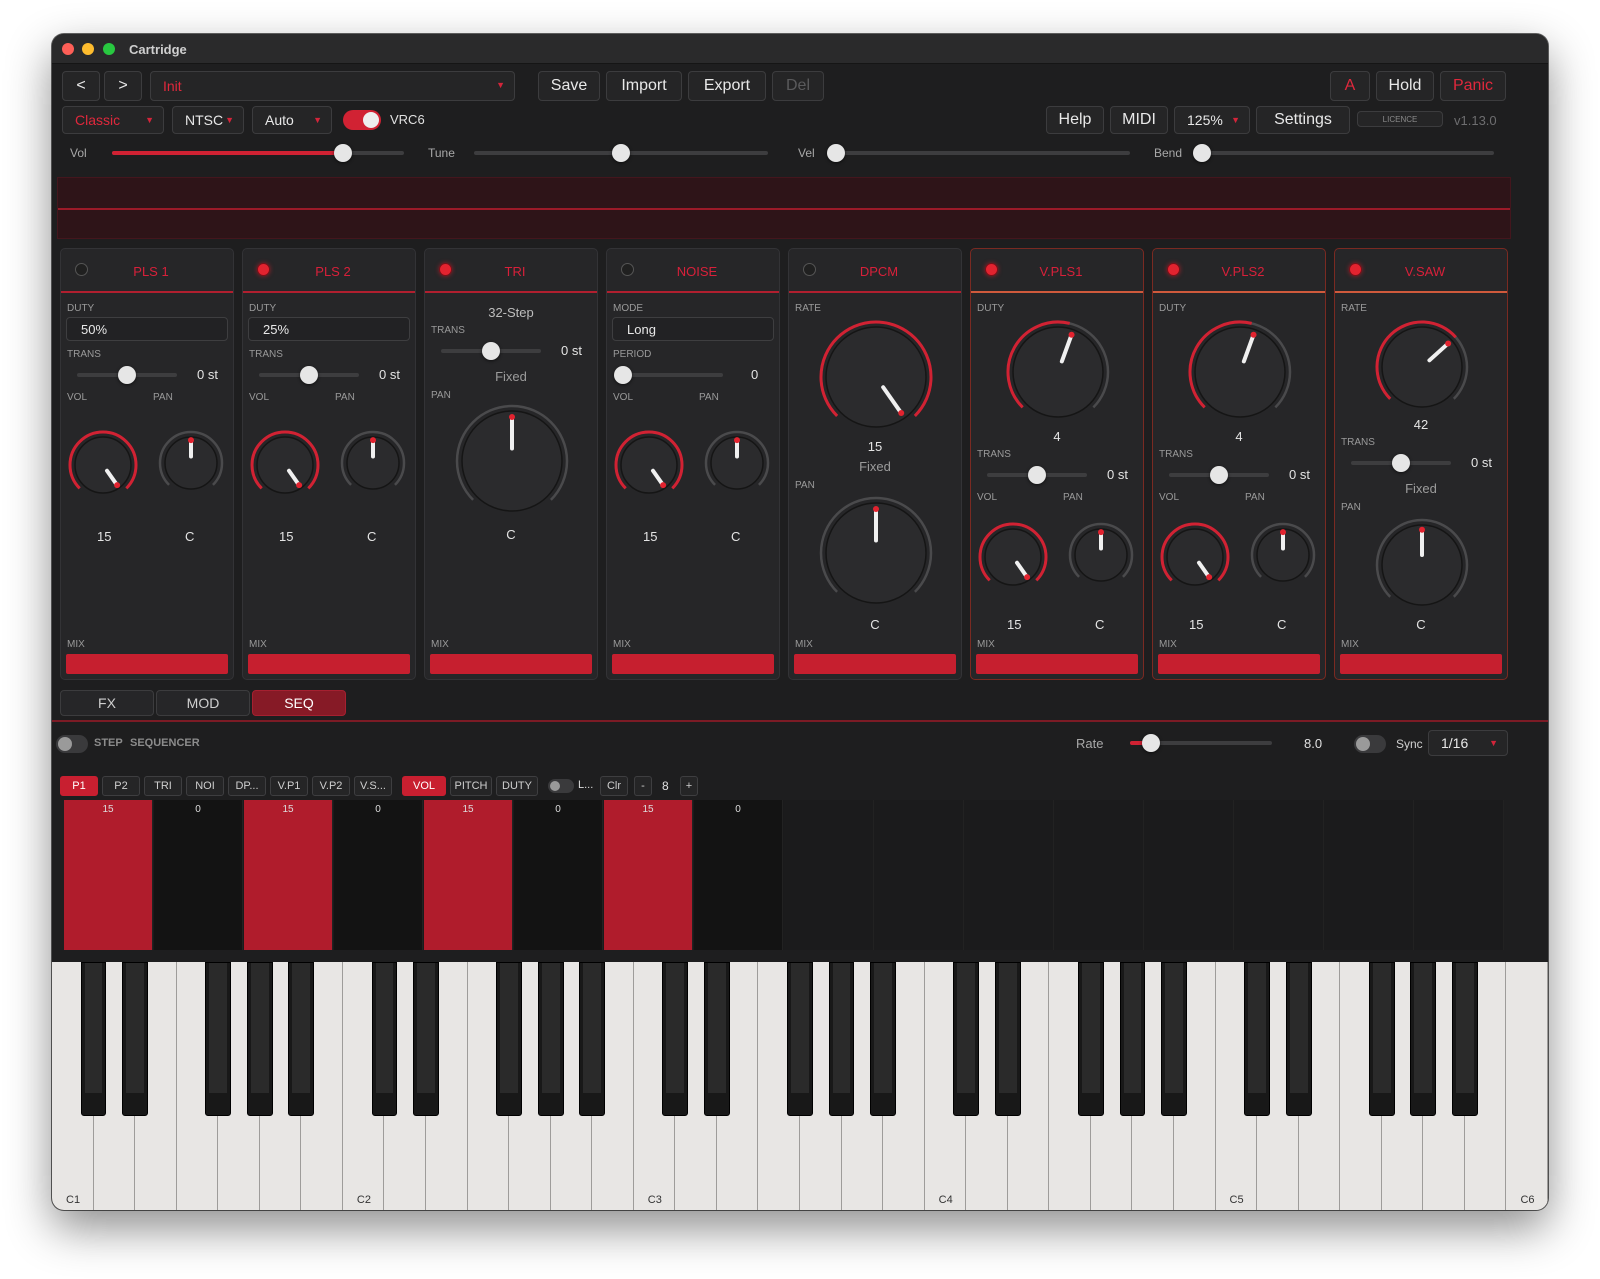  What do you see at coordinates (1343, 153) in the screenshot?
I see `bend-slider` at bounding box center [1343, 153].